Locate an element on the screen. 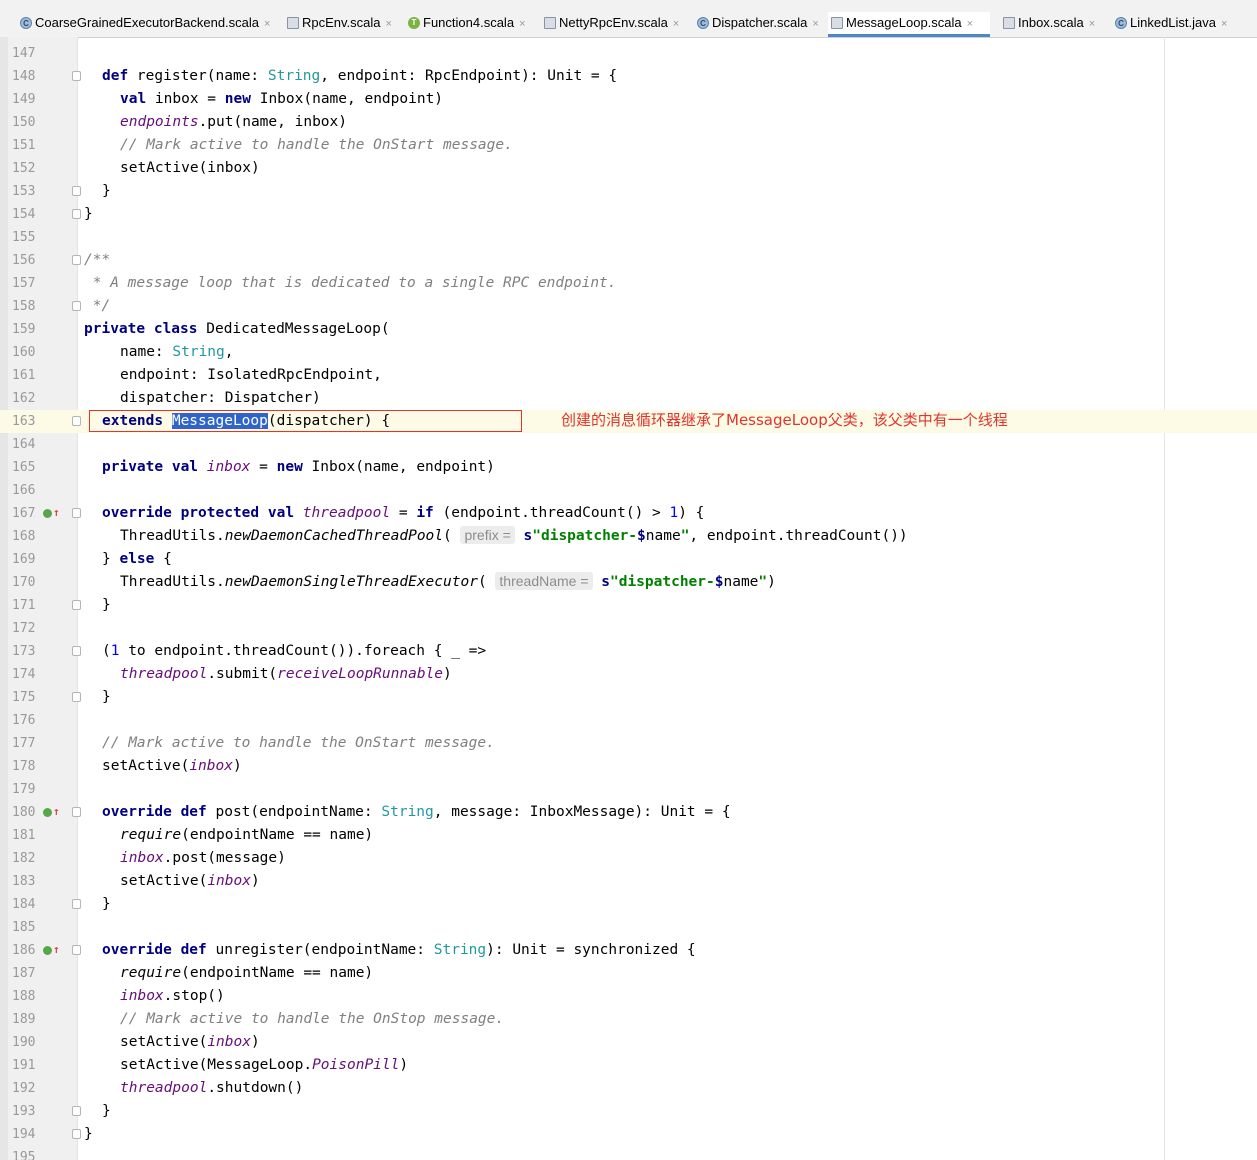 The width and height of the screenshot is (1257, 1160). line-number: 169 is located at coordinates (24, 559).